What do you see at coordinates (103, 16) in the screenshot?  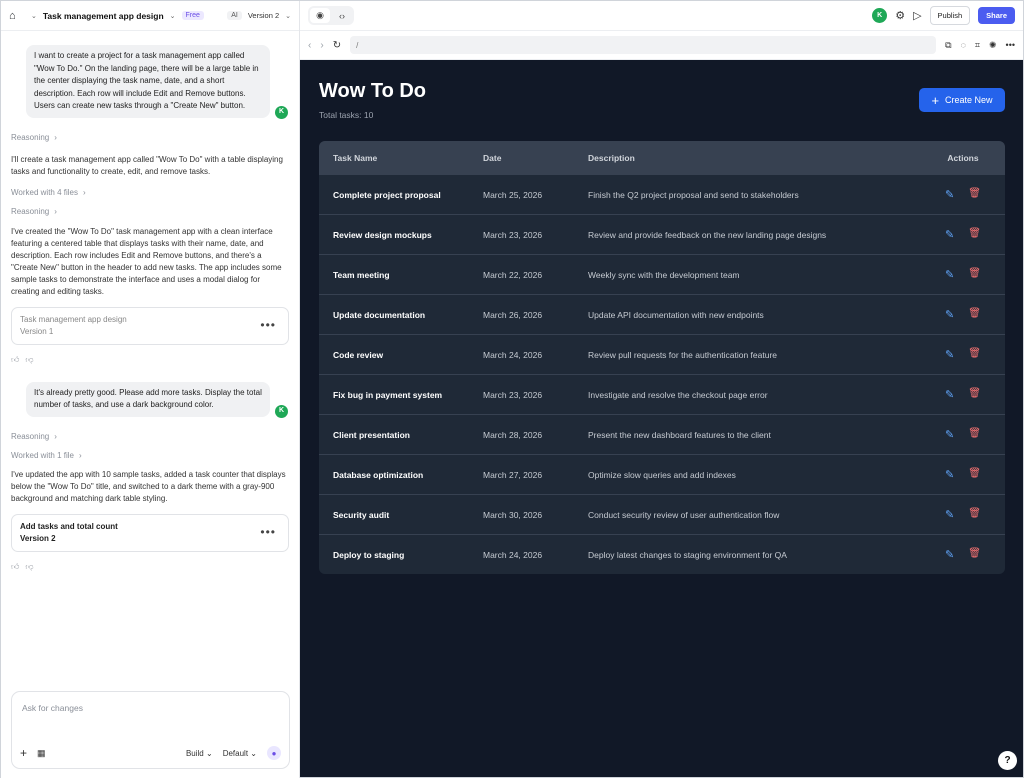 I see `project-title: Task management app design` at bounding box center [103, 16].